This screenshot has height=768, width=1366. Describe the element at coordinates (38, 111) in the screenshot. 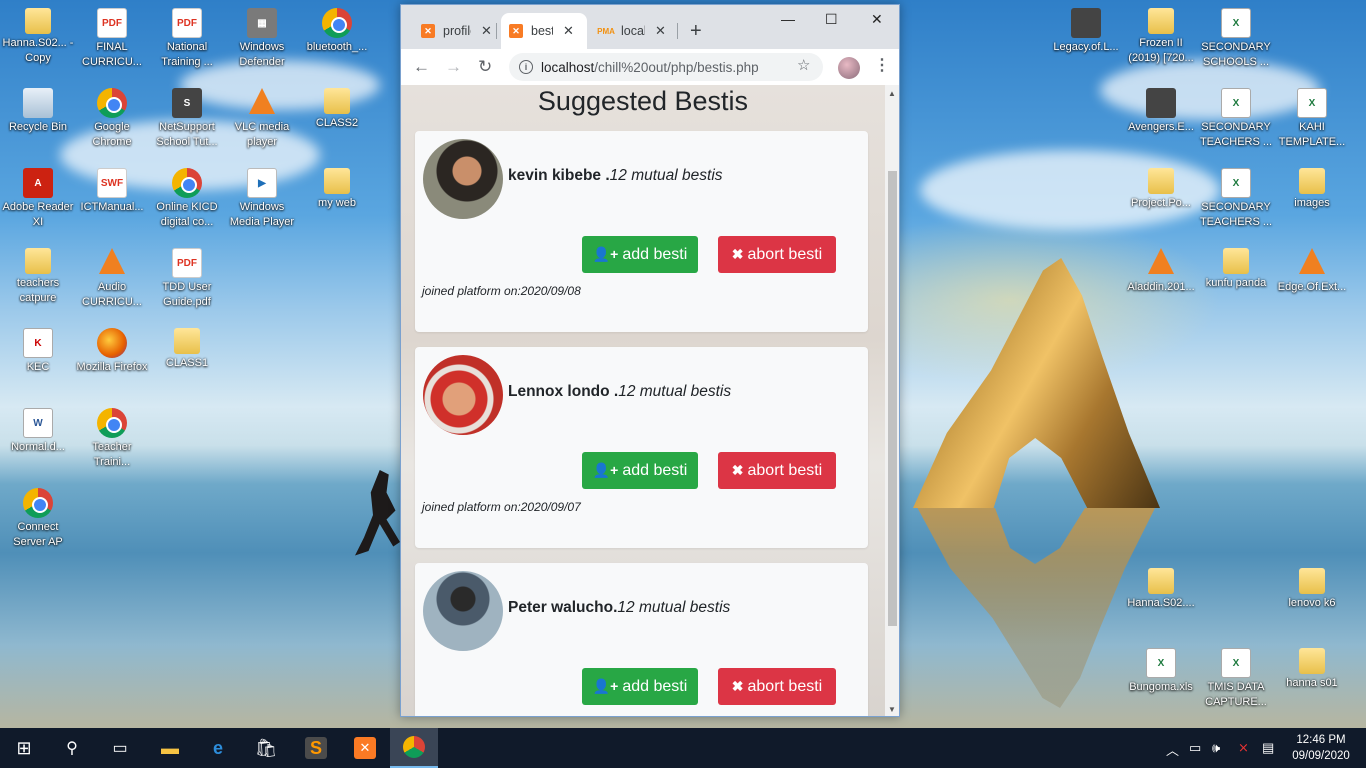

I see `desktop-icon: Recycle Bin` at that location.